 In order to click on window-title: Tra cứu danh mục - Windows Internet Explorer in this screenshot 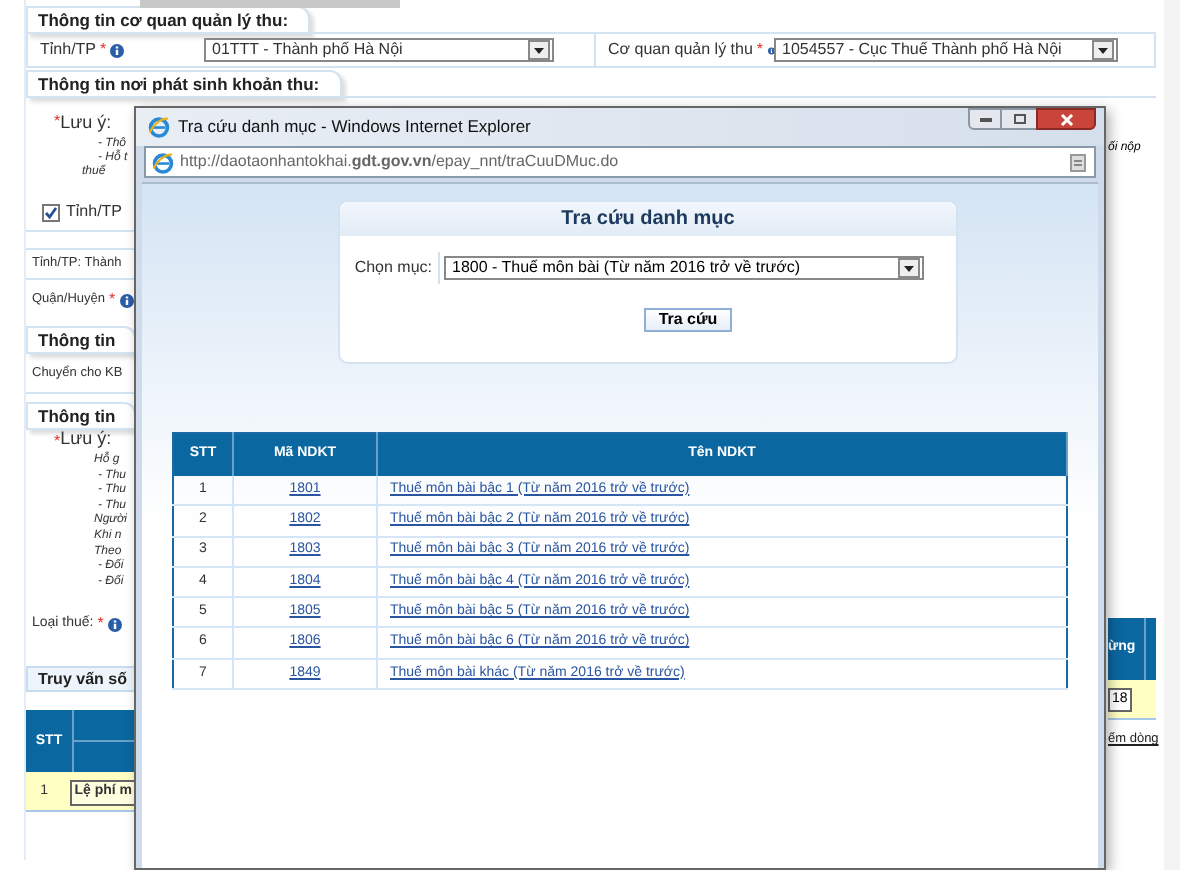, I will do `click(354, 127)`.